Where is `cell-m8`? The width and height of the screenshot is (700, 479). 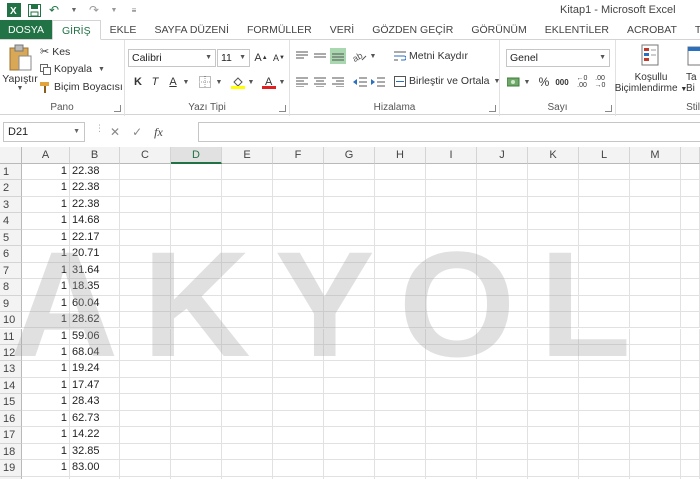
cell-m8 is located at coordinates (655, 287).